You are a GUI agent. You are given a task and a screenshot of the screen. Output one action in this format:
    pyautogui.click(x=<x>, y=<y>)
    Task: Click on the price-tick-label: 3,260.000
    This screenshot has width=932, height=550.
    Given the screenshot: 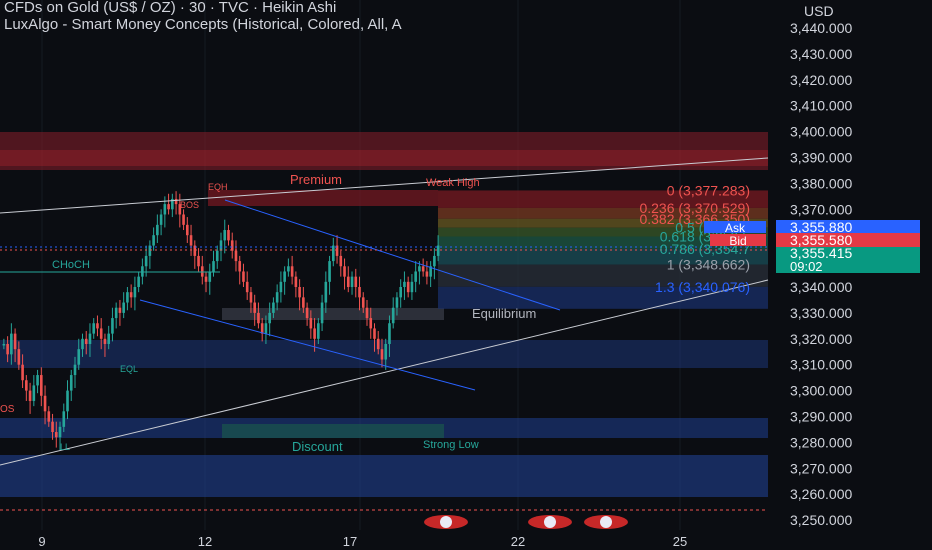 What is the action you would take?
    pyautogui.click(x=821, y=494)
    